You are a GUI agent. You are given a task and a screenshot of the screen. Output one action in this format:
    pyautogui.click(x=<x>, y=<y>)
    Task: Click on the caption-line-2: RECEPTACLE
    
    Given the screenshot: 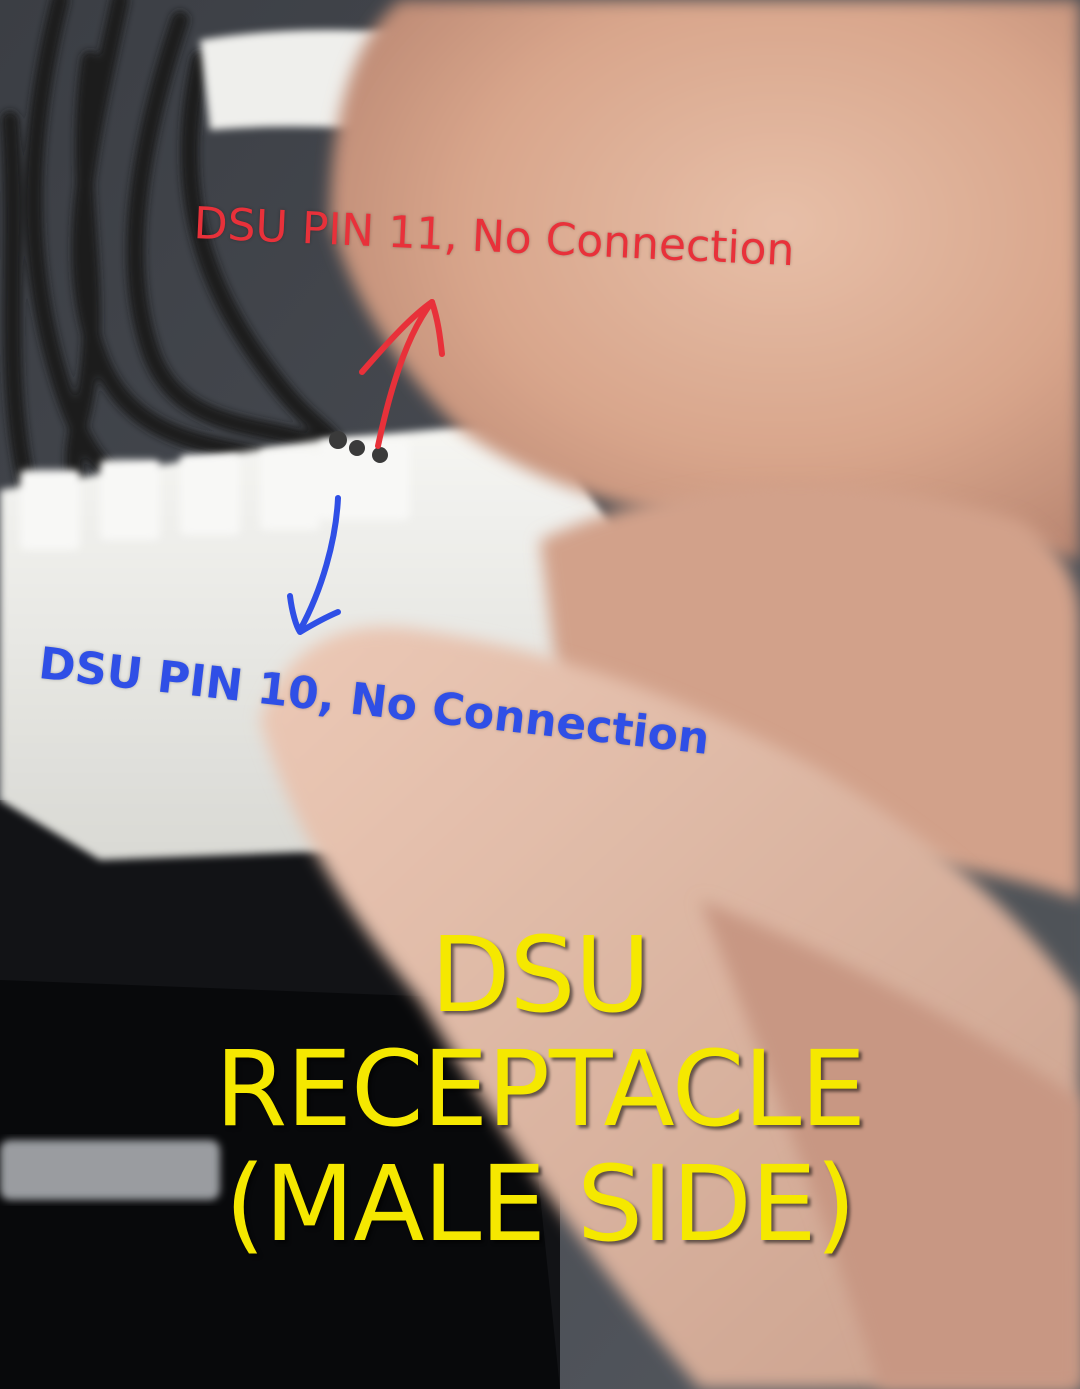 What is the action you would take?
    pyautogui.click(x=540, y=1089)
    